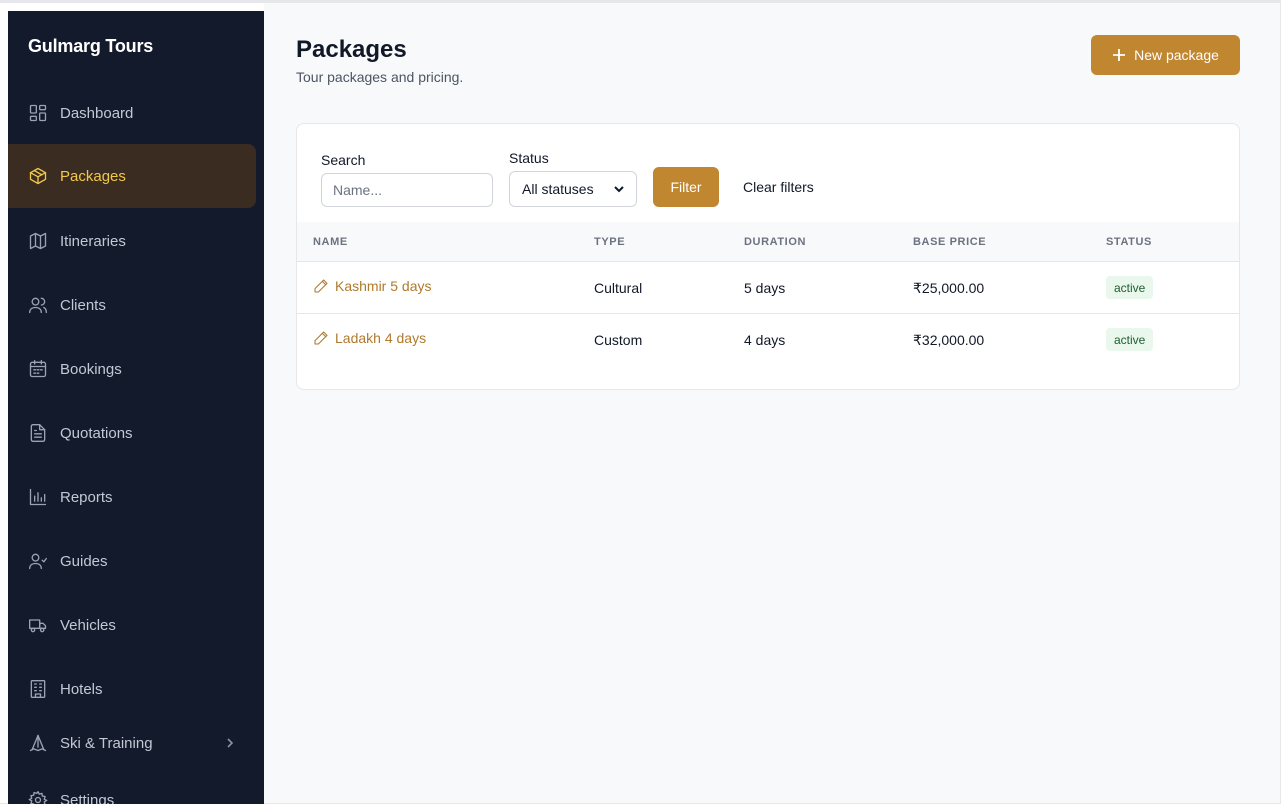  Describe the element at coordinates (775, 242) in the screenshot. I see `column-header-duration: DURATION` at that location.